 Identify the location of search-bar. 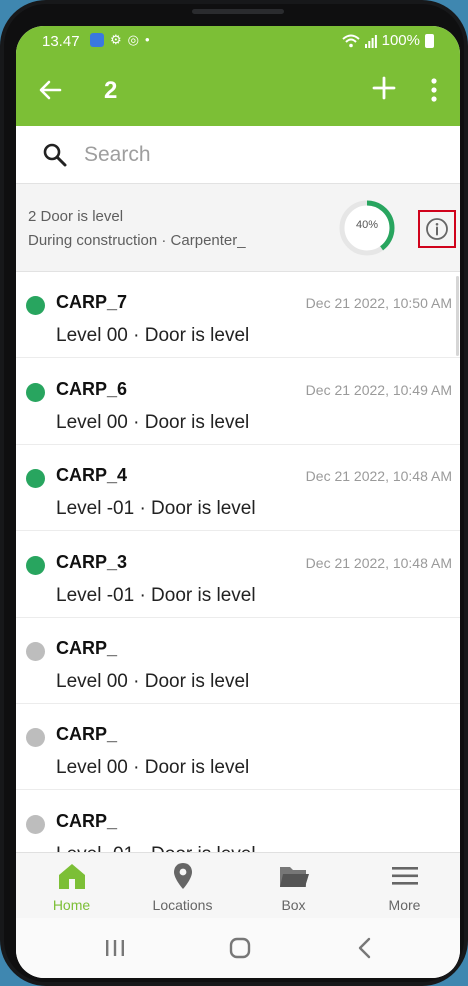
(238, 155).